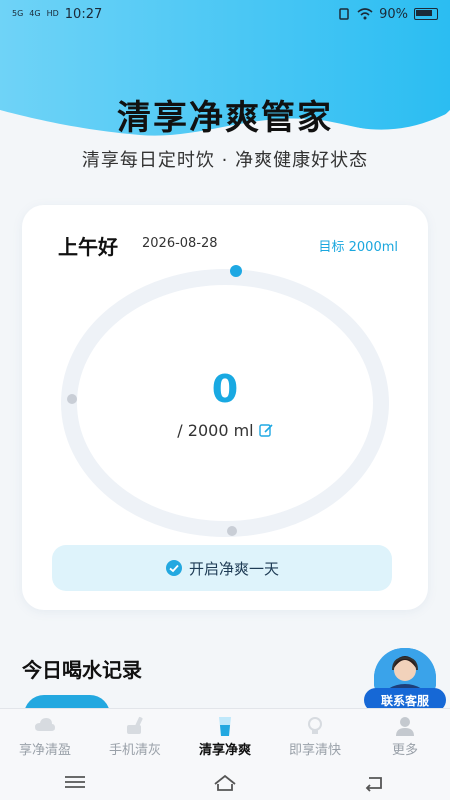  What do you see at coordinates (225, 14) in the screenshot?
I see `status-bar: 5G 4G HD 10:27 90%` at bounding box center [225, 14].